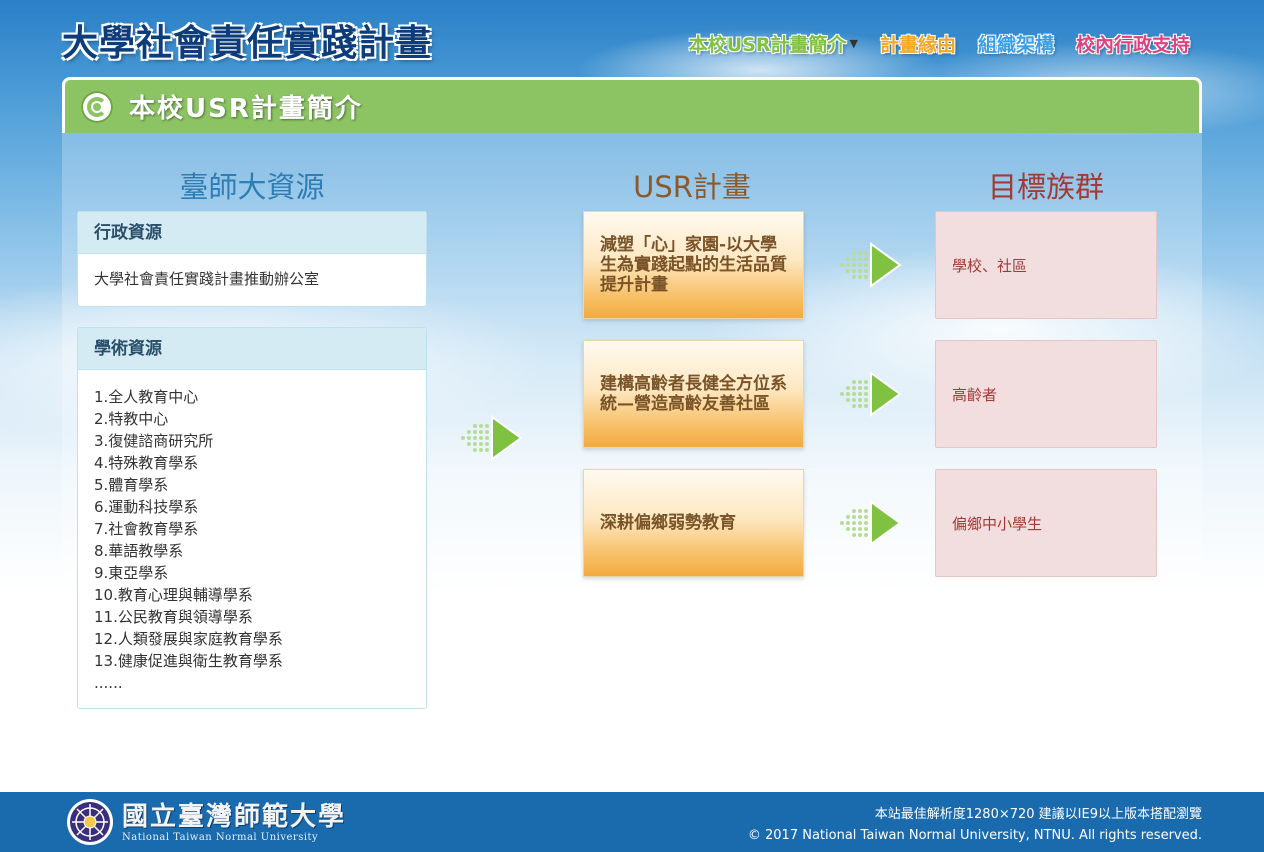  Describe the element at coordinates (767, 45) in the screenshot. I see `nav-item-label: 本校USR計畫簡介` at that location.